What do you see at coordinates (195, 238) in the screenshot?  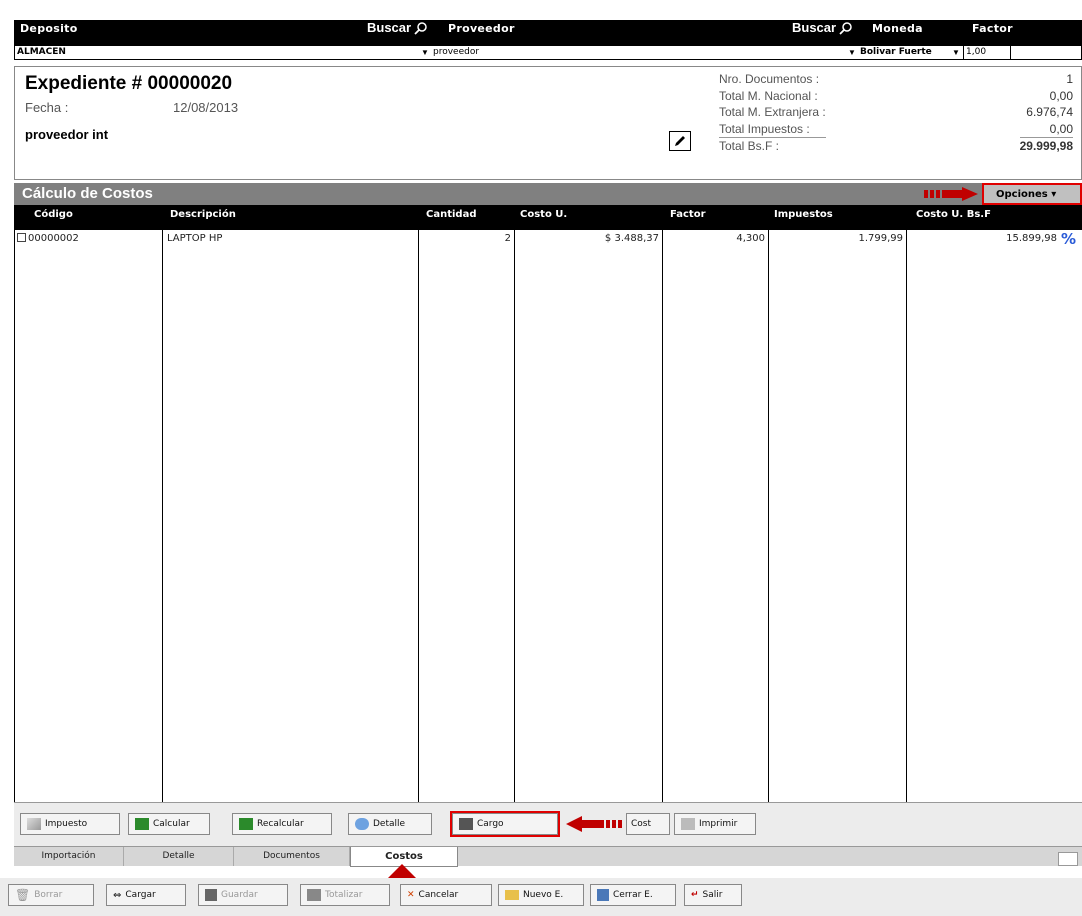 I see `row-descripcion: LAPTOP HP` at bounding box center [195, 238].